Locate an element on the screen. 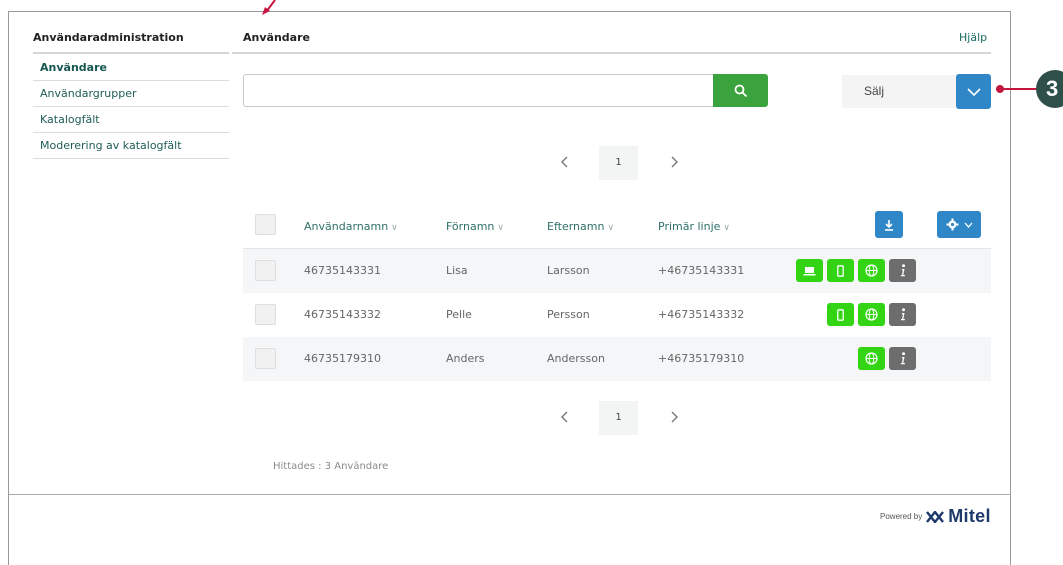 The width and height of the screenshot is (1063, 565). column-label: Primär linje is located at coordinates (689, 226).